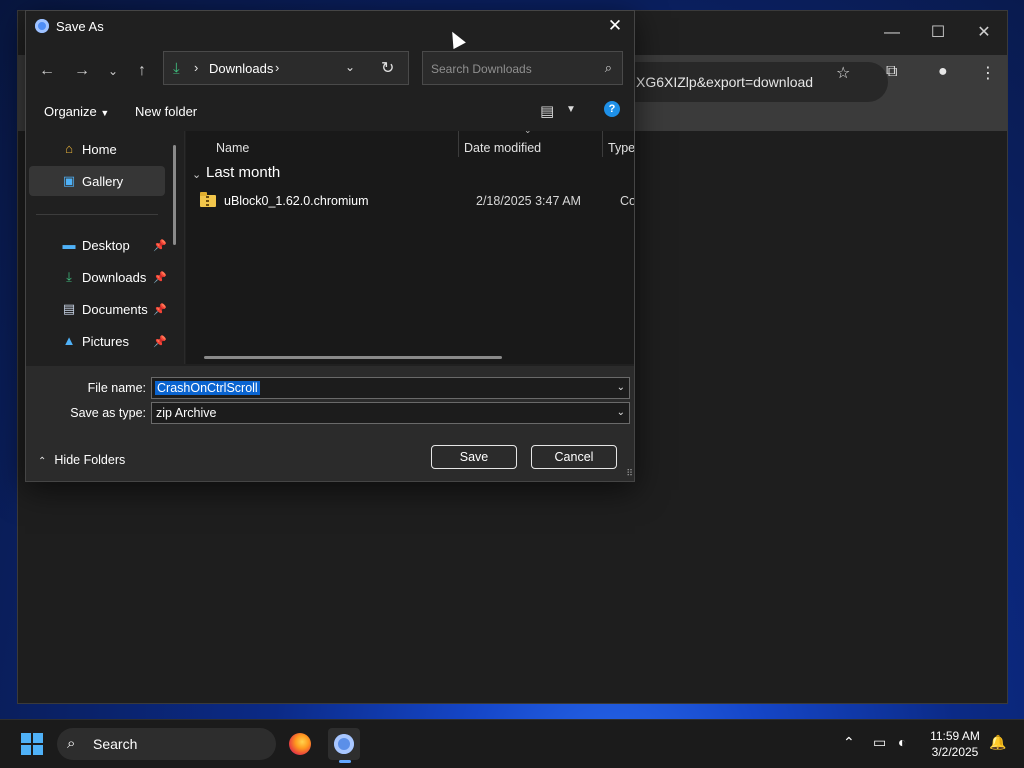  I want to click on sort-chevron-icon: ⌄, so click(528, 133).